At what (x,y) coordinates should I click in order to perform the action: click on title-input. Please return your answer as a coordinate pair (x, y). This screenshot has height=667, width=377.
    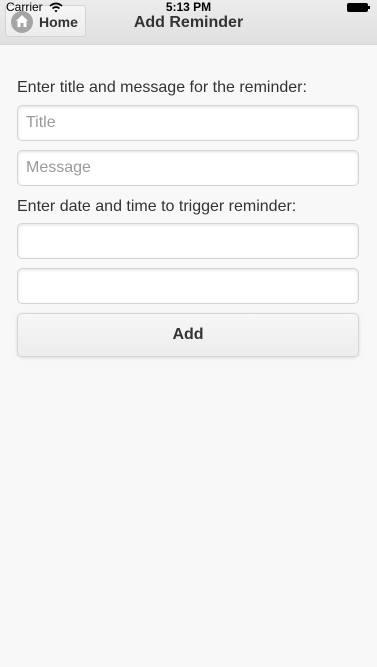
    Looking at the image, I should click on (188, 123).